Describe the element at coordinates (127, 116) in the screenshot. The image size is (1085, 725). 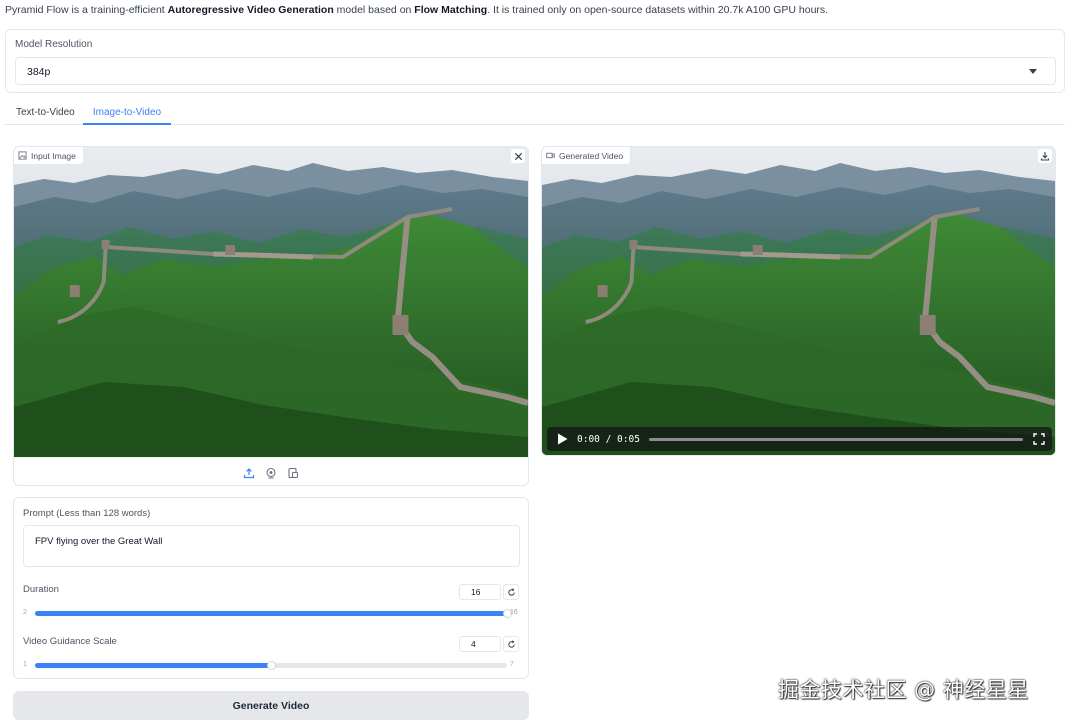
I see `tab-image-to-video: Image-to-Video` at that location.